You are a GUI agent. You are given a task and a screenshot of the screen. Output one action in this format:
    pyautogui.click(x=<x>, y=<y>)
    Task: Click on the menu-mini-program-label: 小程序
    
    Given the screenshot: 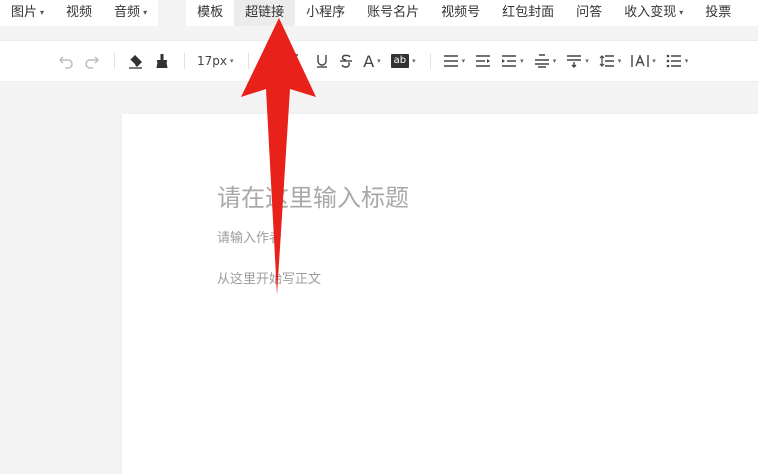 What is the action you would take?
    pyautogui.click(x=326, y=12)
    